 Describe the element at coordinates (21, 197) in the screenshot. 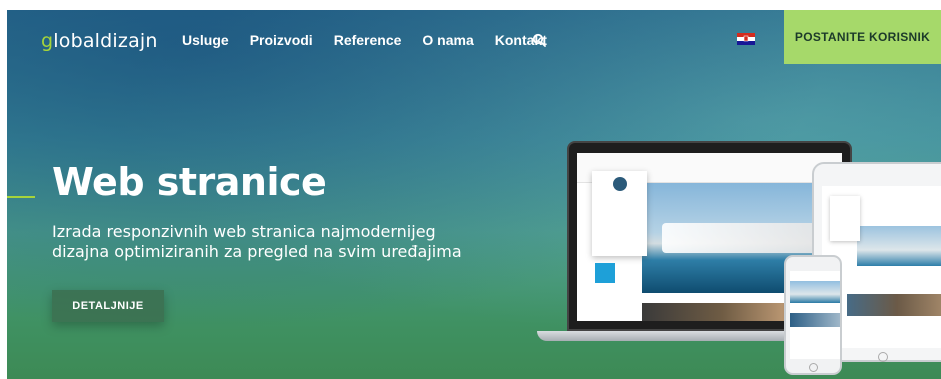

I see `accent-line` at that location.